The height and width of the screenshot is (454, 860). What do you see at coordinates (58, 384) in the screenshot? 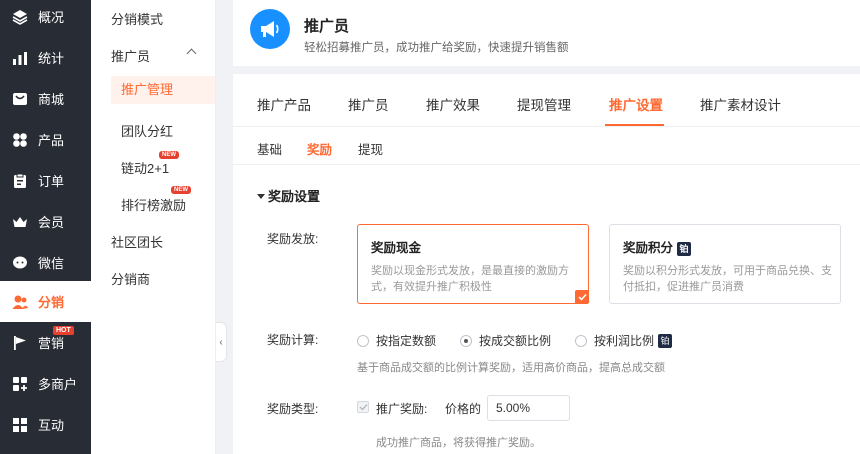
I see `nav-label: 多商户` at bounding box center [58, 384].